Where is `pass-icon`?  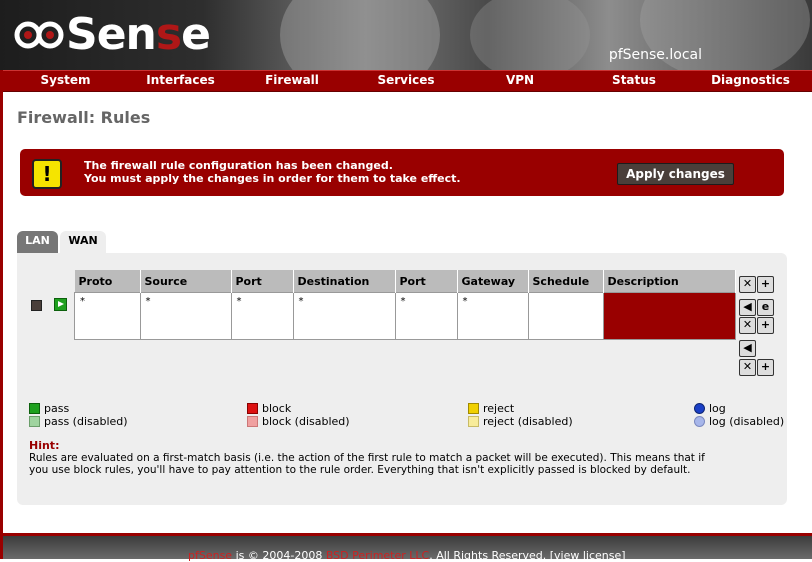
pass-icon is located at coordinates (34, 408).